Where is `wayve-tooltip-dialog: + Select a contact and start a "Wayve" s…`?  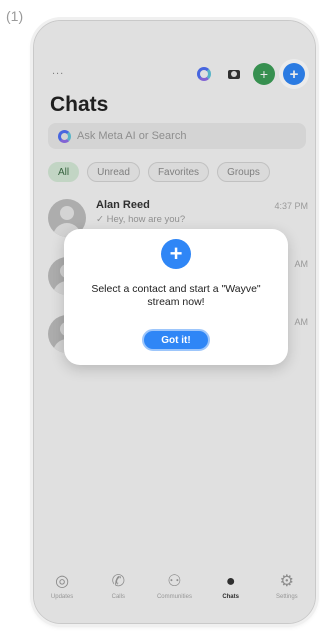
wayve-tooltip-dialog: + Select a contact and start a "Wayve" s… is located at coordinates (176, 297).